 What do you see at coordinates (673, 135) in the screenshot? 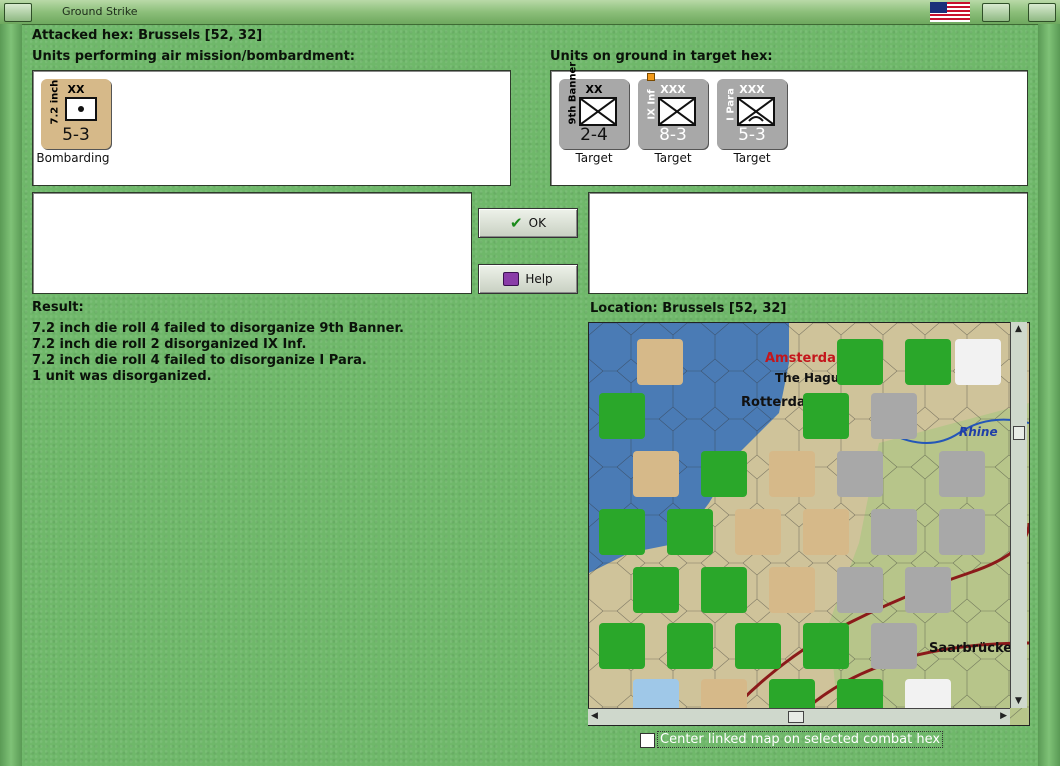
I see `unit-strength: 8-3` at bounding box center [673, 135].